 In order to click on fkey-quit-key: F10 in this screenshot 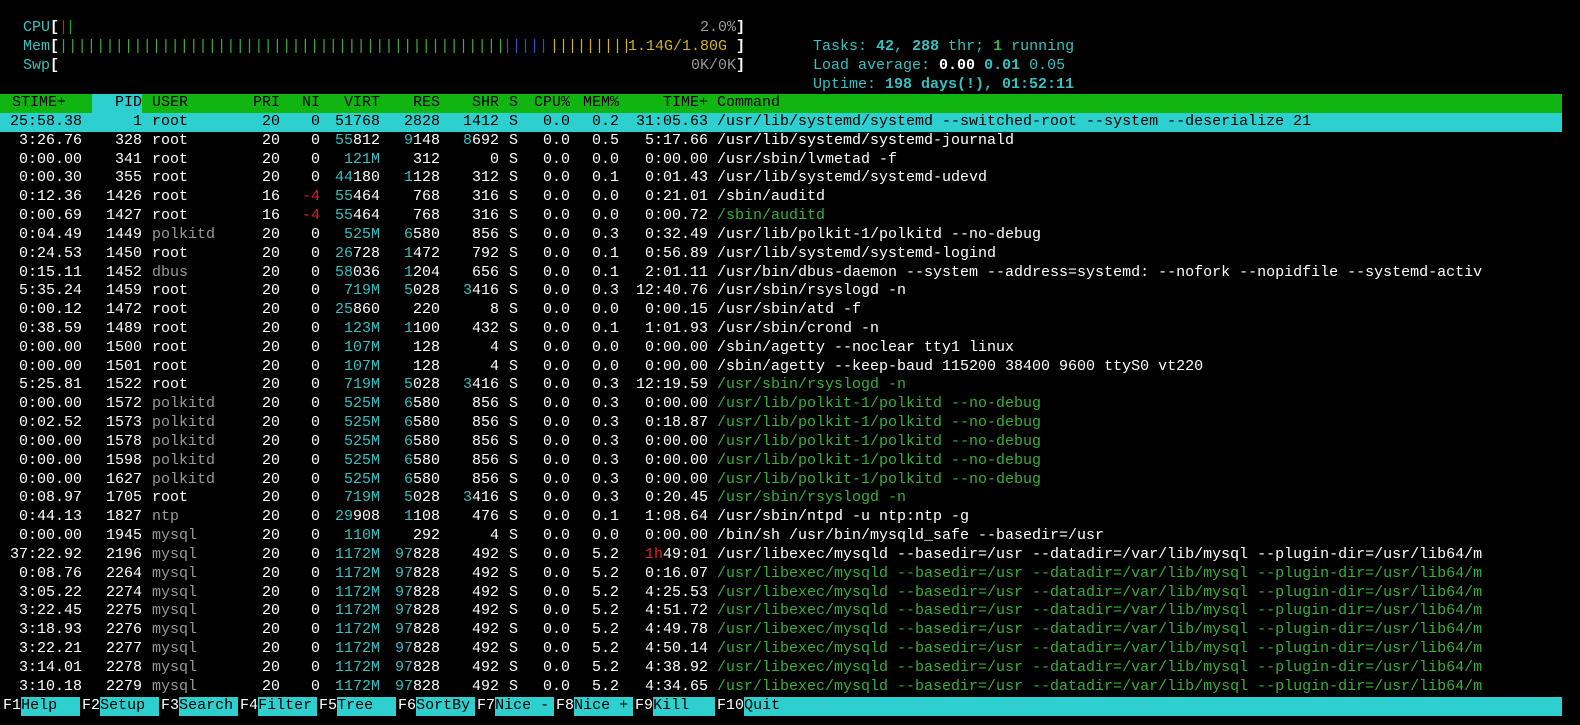, I will do `click(730, 706)`.